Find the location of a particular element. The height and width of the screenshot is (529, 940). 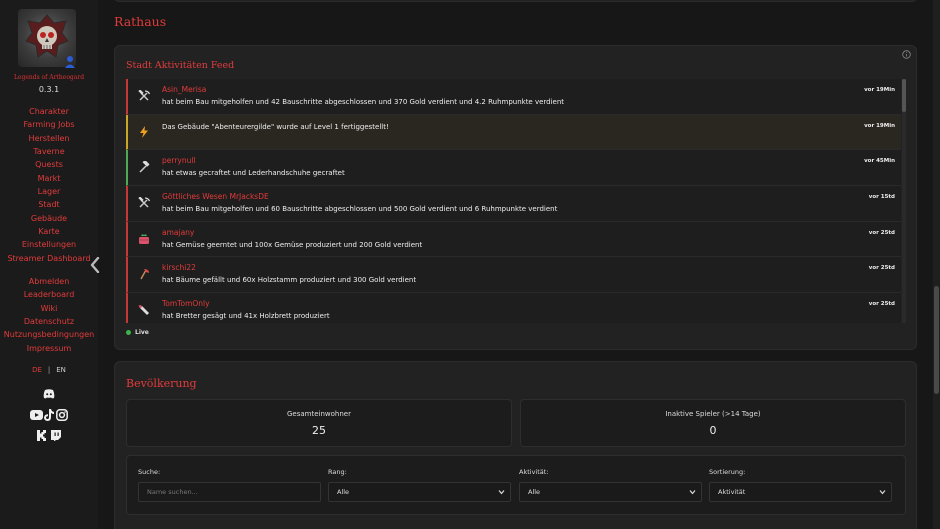

stat-label: Gesamteinwohner is located at coordinates (319, 414).